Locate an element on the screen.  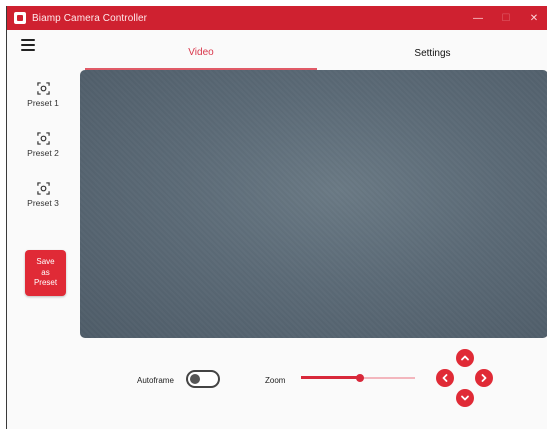
chevron-up-icon is located at coordinates (465, 358).